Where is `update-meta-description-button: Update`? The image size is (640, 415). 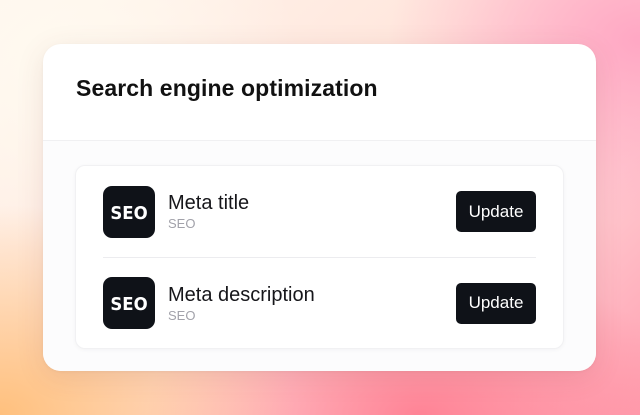 update-meta-description-button: Update is located at coordinates (496, 303).